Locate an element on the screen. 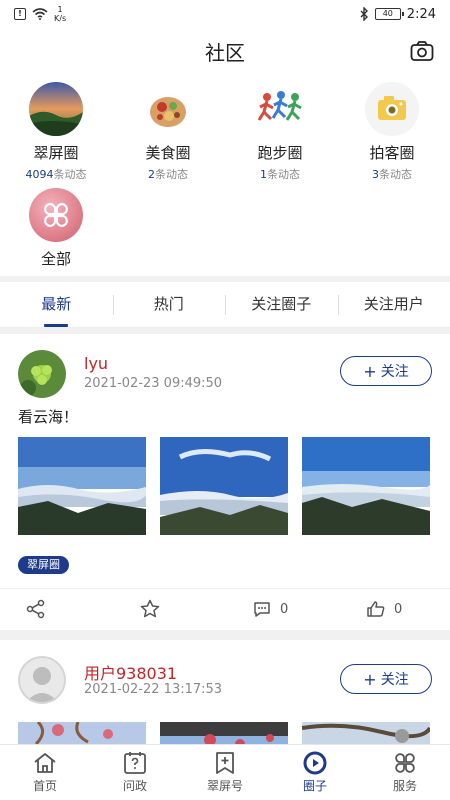  nav-home: 首页 is located at coordinates (45, 772).